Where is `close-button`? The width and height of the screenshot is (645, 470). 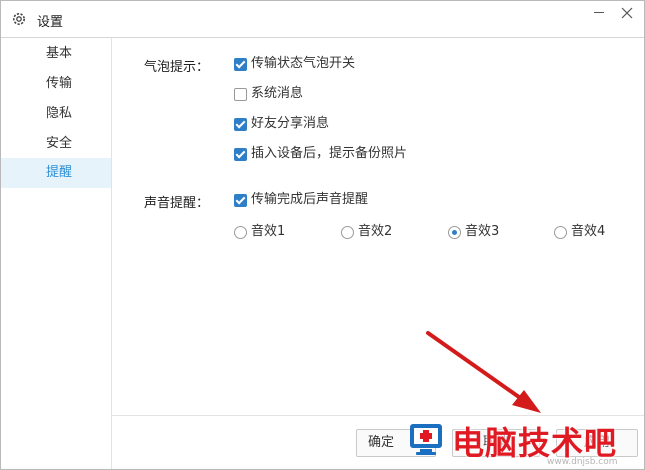
close-button is located at coordinates (627, 13).